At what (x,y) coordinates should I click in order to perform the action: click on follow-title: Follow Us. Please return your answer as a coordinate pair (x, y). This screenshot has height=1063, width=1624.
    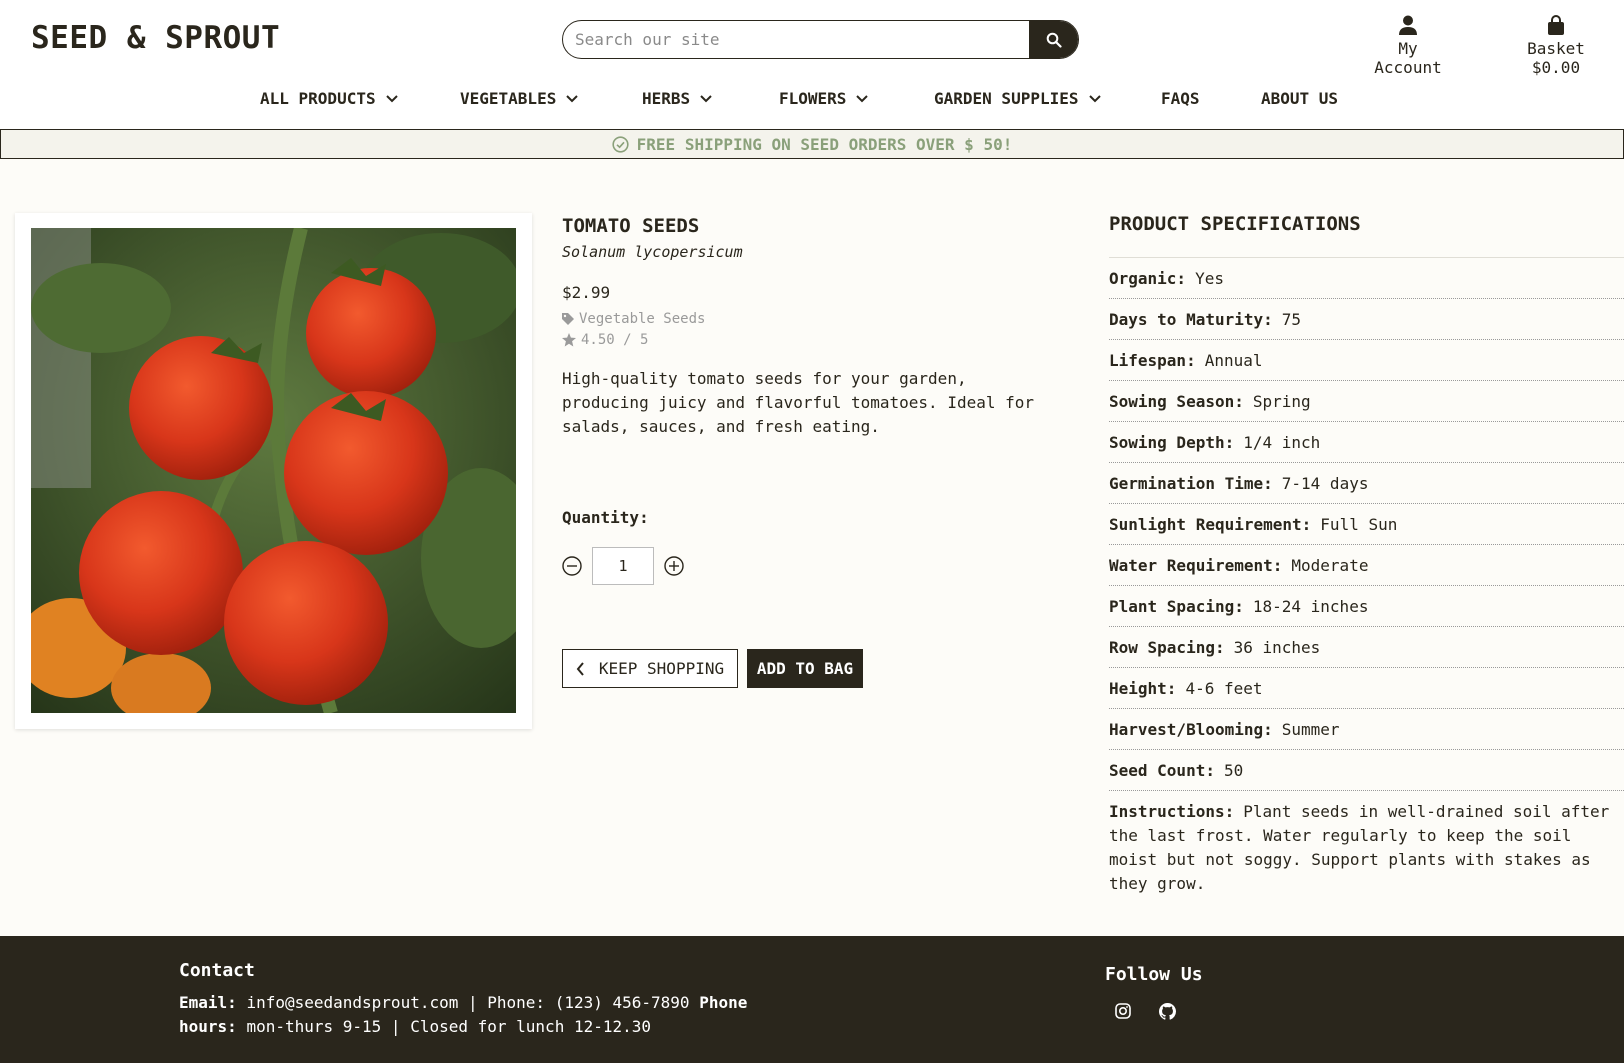
    Looking at the image, I should click on (1154, 974).